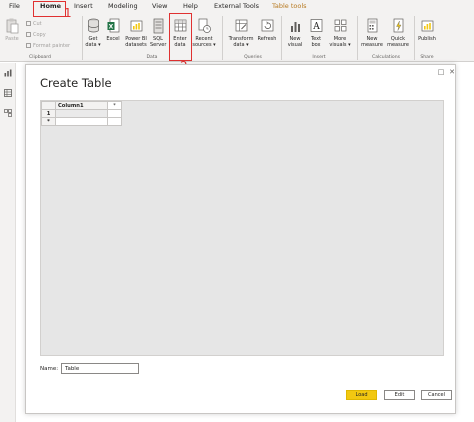 This screenshot has height=422, width=474. Describe the element at coordinates (136, 26) in the screenshot. I see `power-bi-datasets-icon` at that location.